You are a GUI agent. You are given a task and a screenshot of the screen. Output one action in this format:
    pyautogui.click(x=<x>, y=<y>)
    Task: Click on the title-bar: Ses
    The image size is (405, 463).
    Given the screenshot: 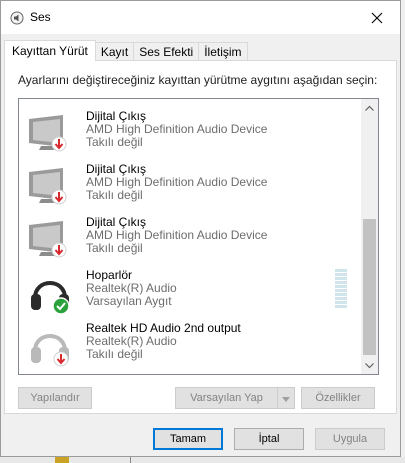 What is the action you would take?
    pyautogui.click(x=200, y=17)
    